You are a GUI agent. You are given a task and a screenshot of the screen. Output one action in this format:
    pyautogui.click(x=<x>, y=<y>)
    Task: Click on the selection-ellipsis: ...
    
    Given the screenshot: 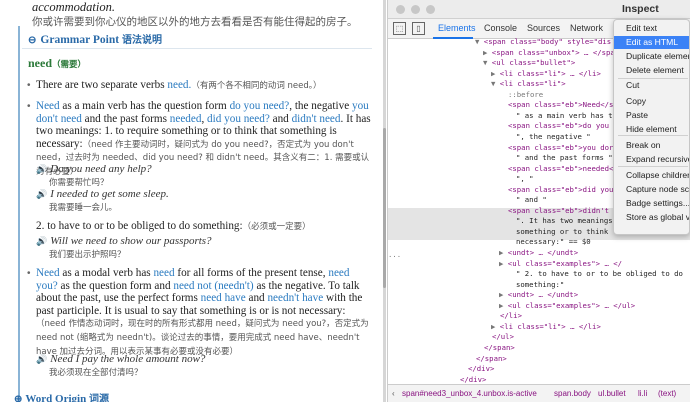 What is the action you would take?
    pyautogui.click(x=395, y=254)
    